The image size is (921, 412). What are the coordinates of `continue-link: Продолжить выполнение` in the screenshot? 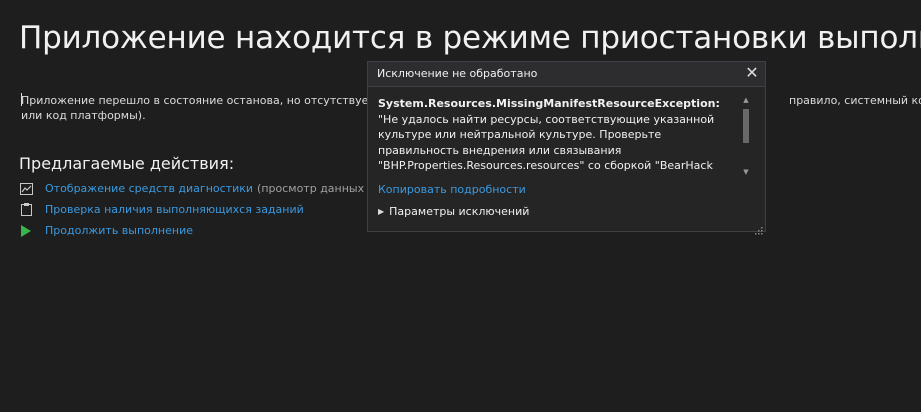 It's located at (119, 230).